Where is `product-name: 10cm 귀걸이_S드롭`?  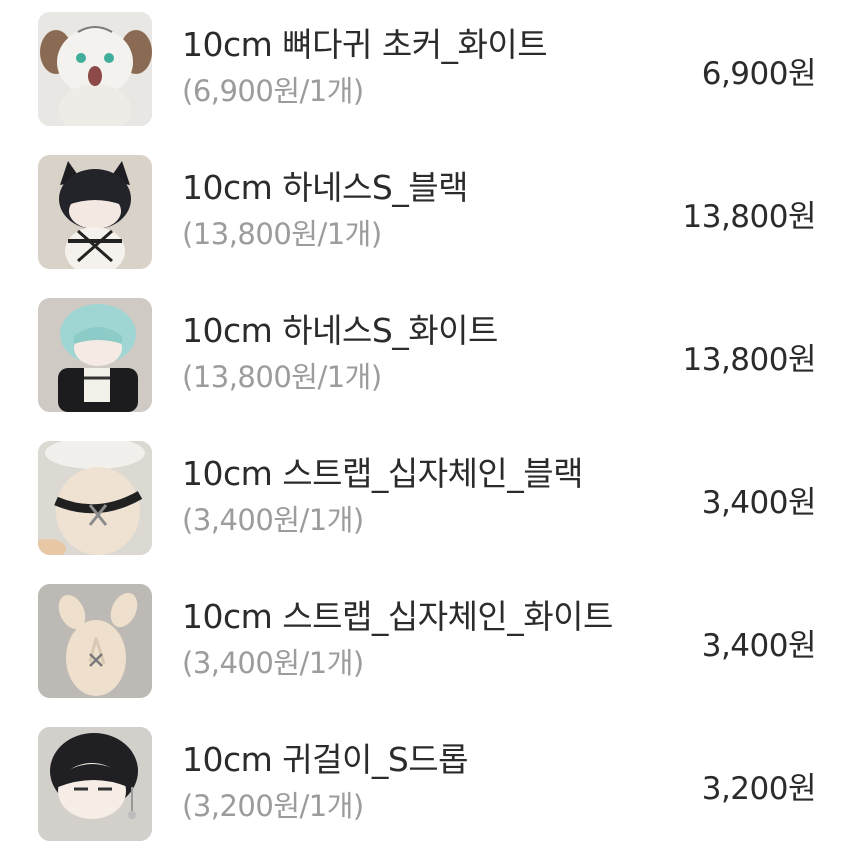
product-name: 10cm 귀걸이_S드롭 is located at coordinates (325, 757).